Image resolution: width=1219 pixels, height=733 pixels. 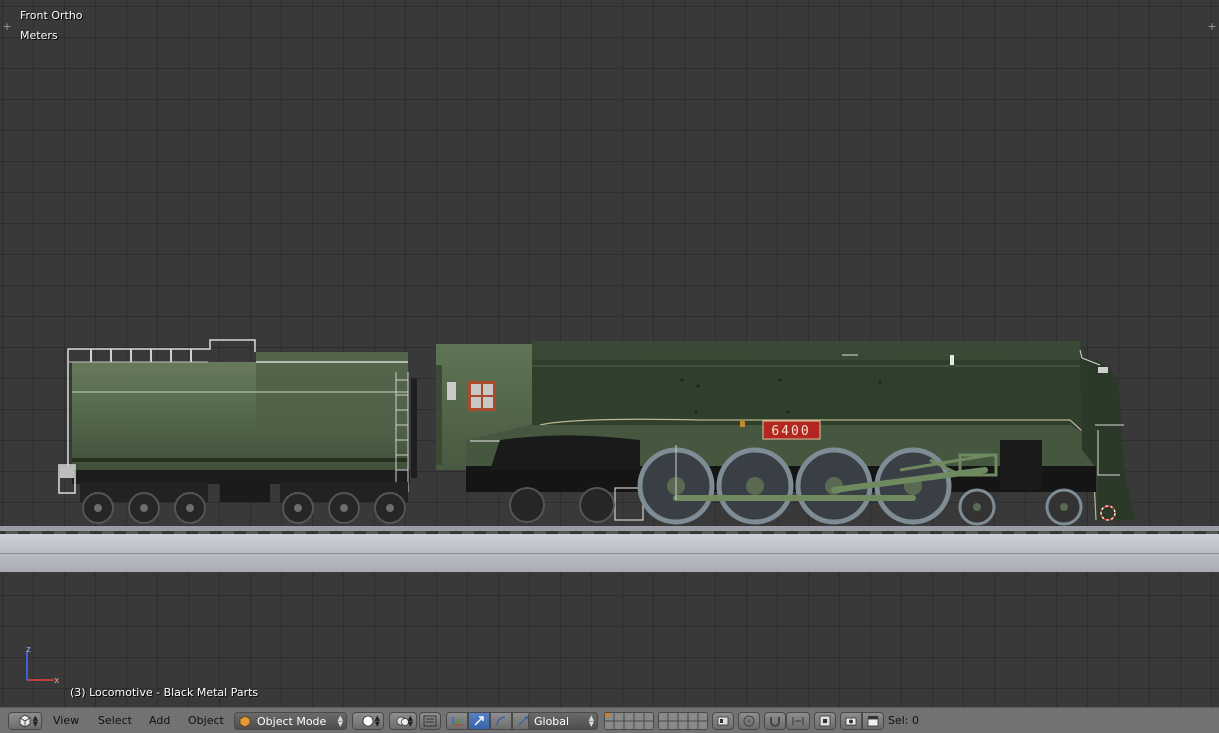 I want to click on translate-arrow-icon, so click(x=479, y=721).